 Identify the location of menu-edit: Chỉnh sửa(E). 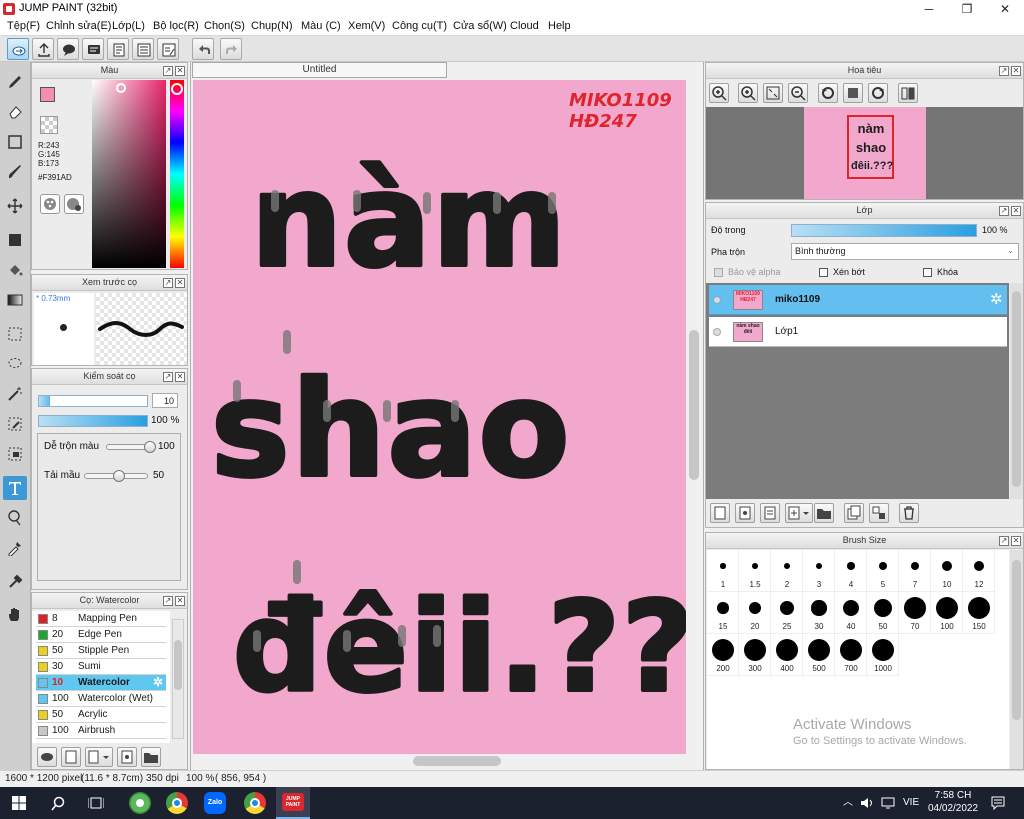
(78, 26).